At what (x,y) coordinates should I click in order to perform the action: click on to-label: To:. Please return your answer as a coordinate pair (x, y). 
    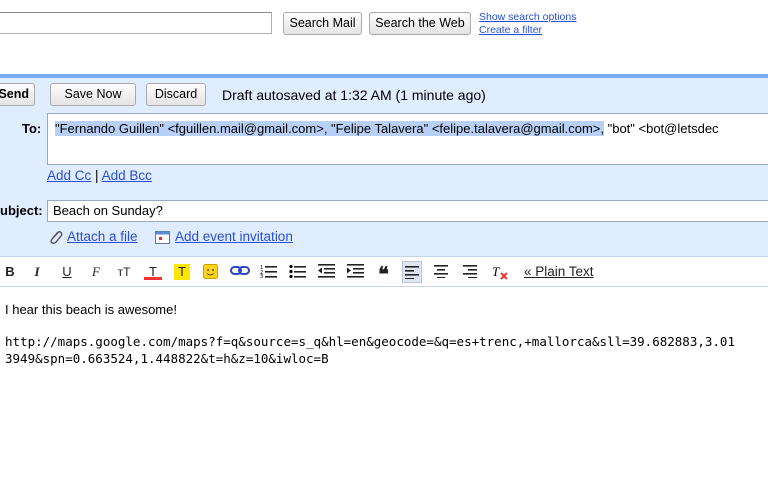
    Looking at the image, I should click on (32, 128).